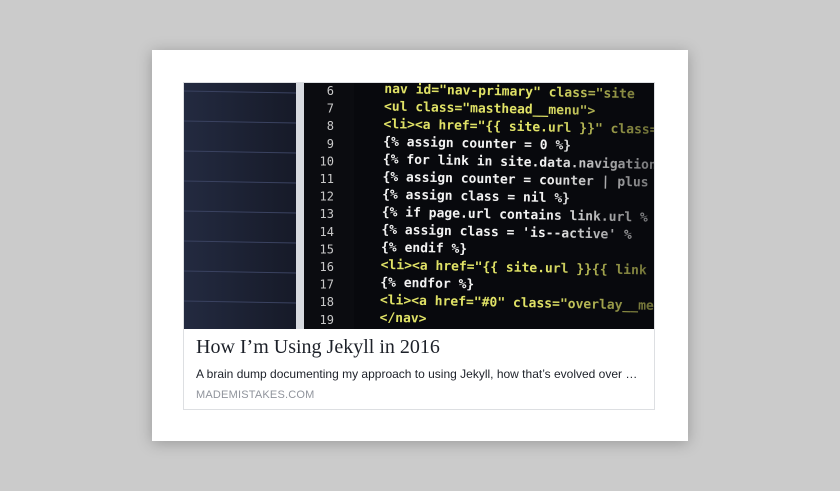  I want to click on code-line: </nav>, so click(402, 319).